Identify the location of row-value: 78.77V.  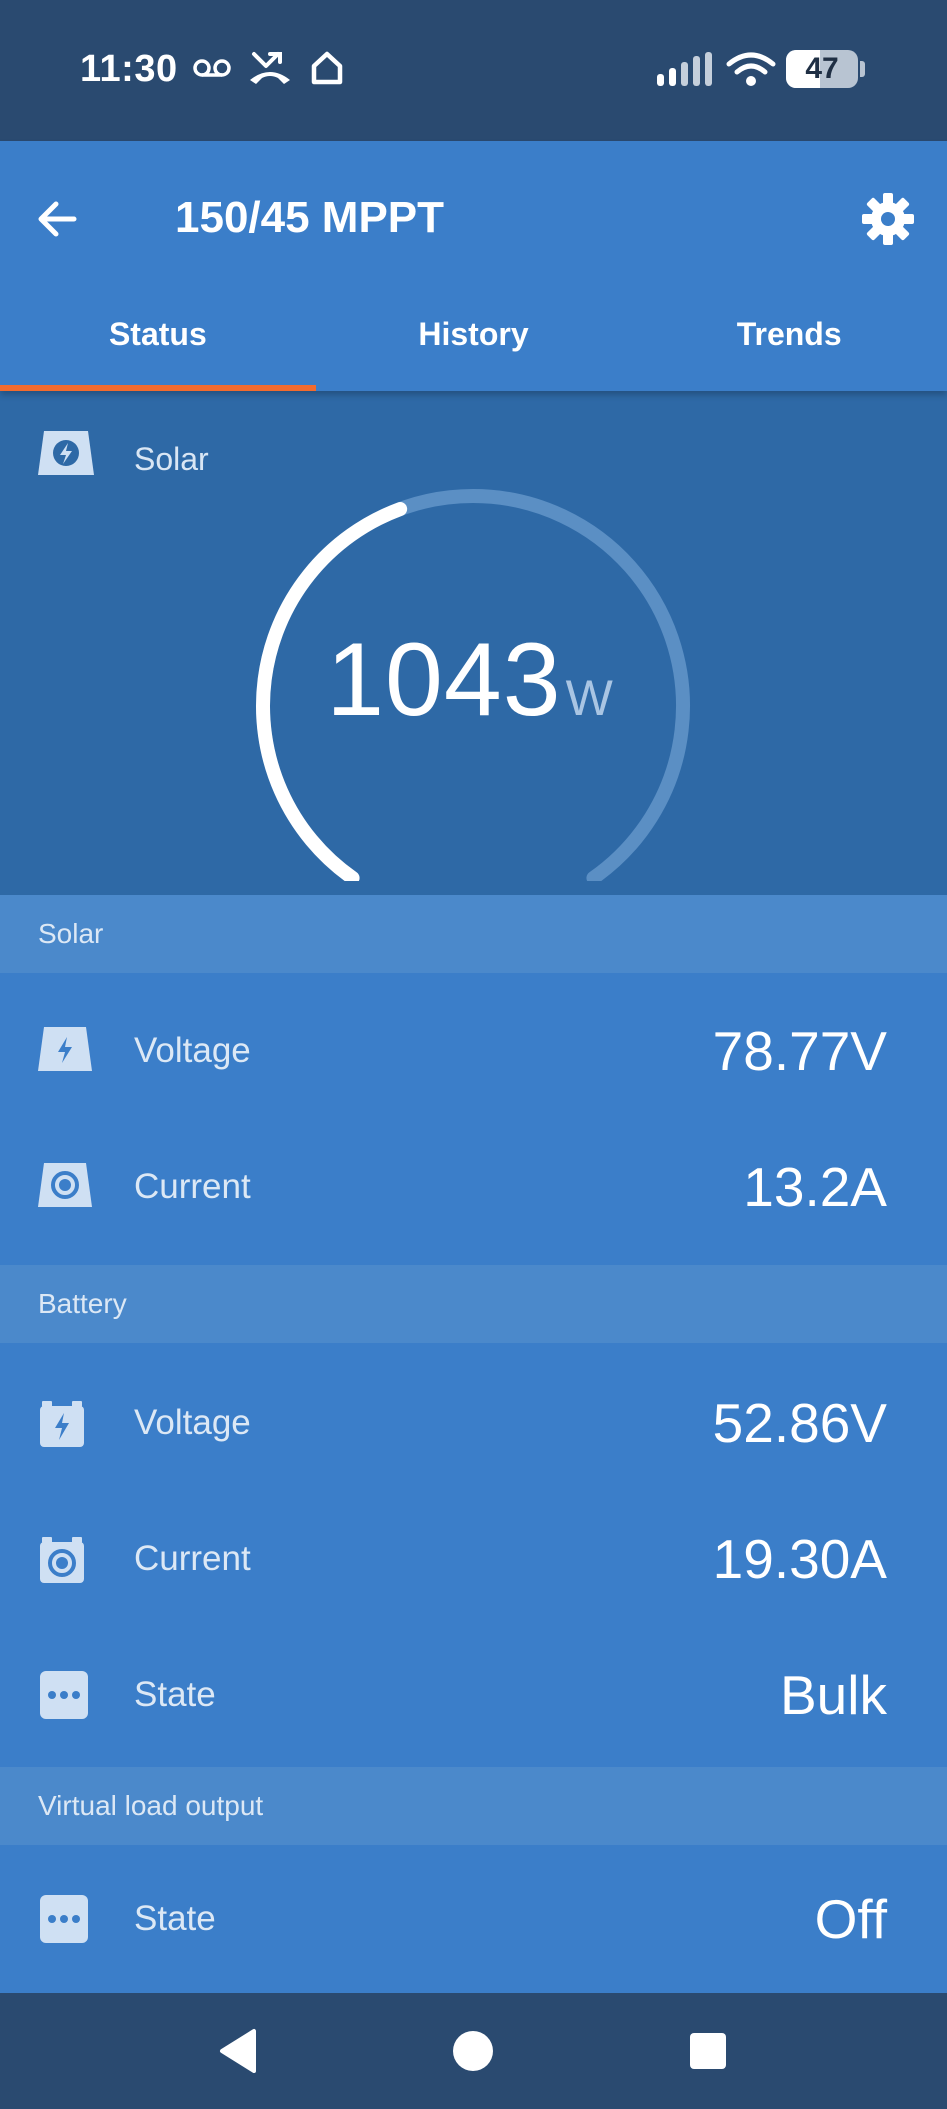
(799, 1051).